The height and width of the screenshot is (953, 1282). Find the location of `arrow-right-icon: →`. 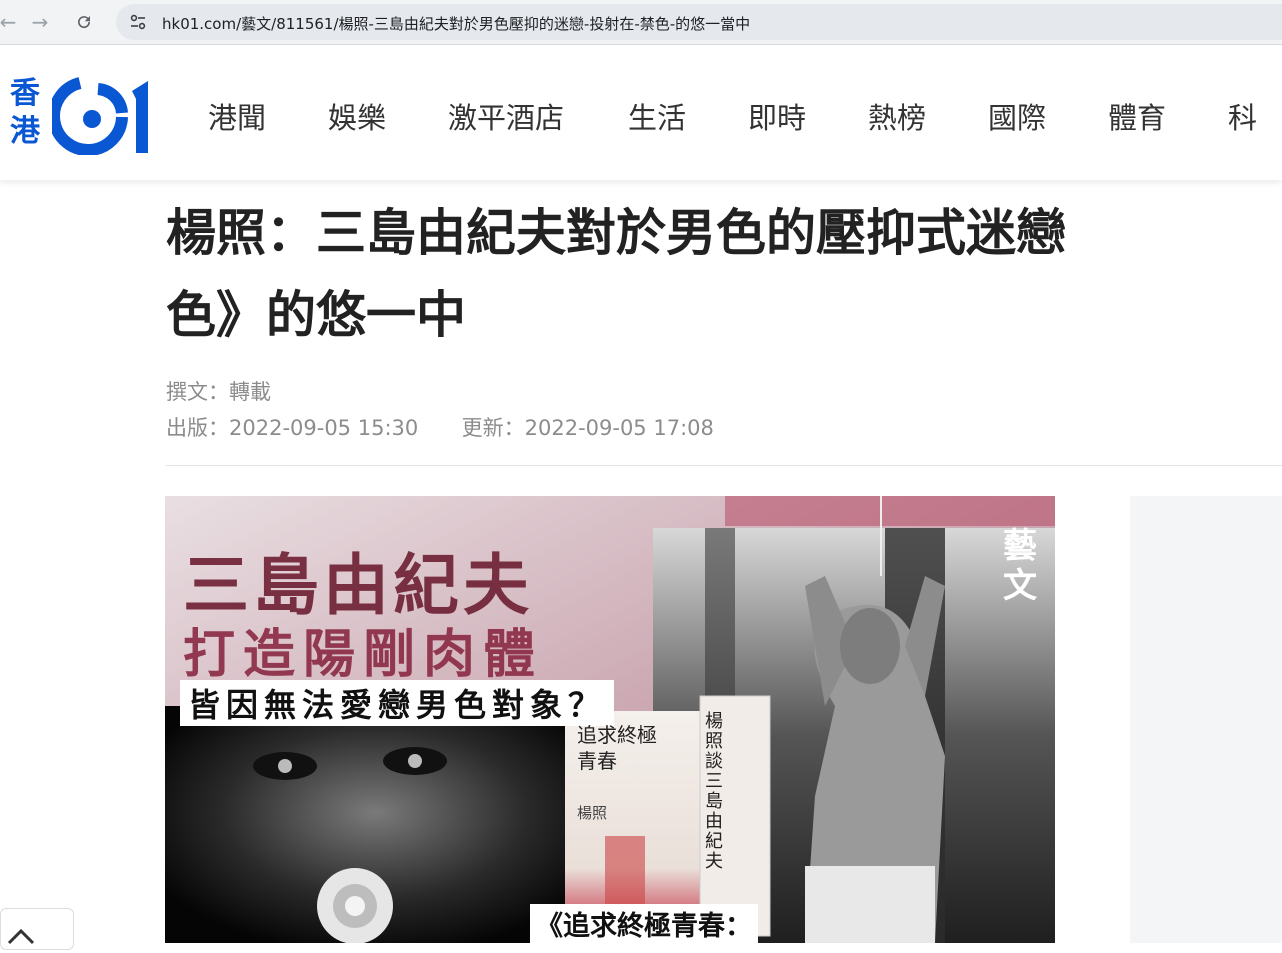

arrow-right-icon: → is located at coordinates (40, 22).